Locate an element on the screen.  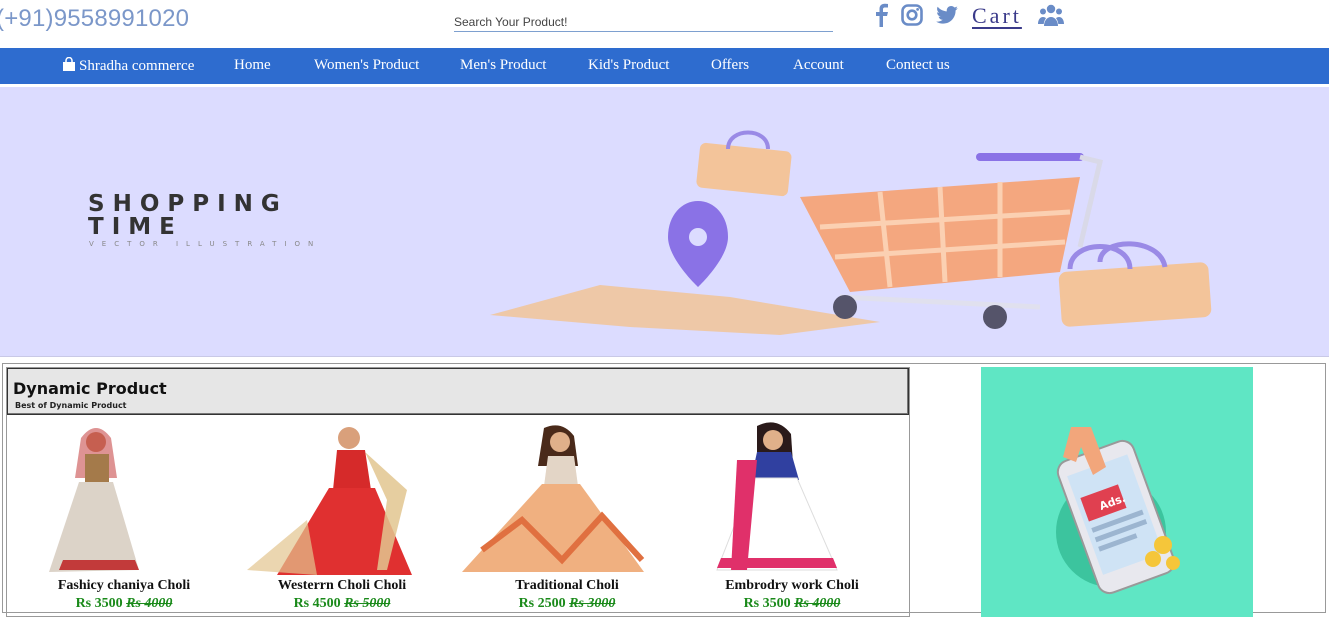
nav-womens-product: Women's Product is located at coordinates (366, 65).